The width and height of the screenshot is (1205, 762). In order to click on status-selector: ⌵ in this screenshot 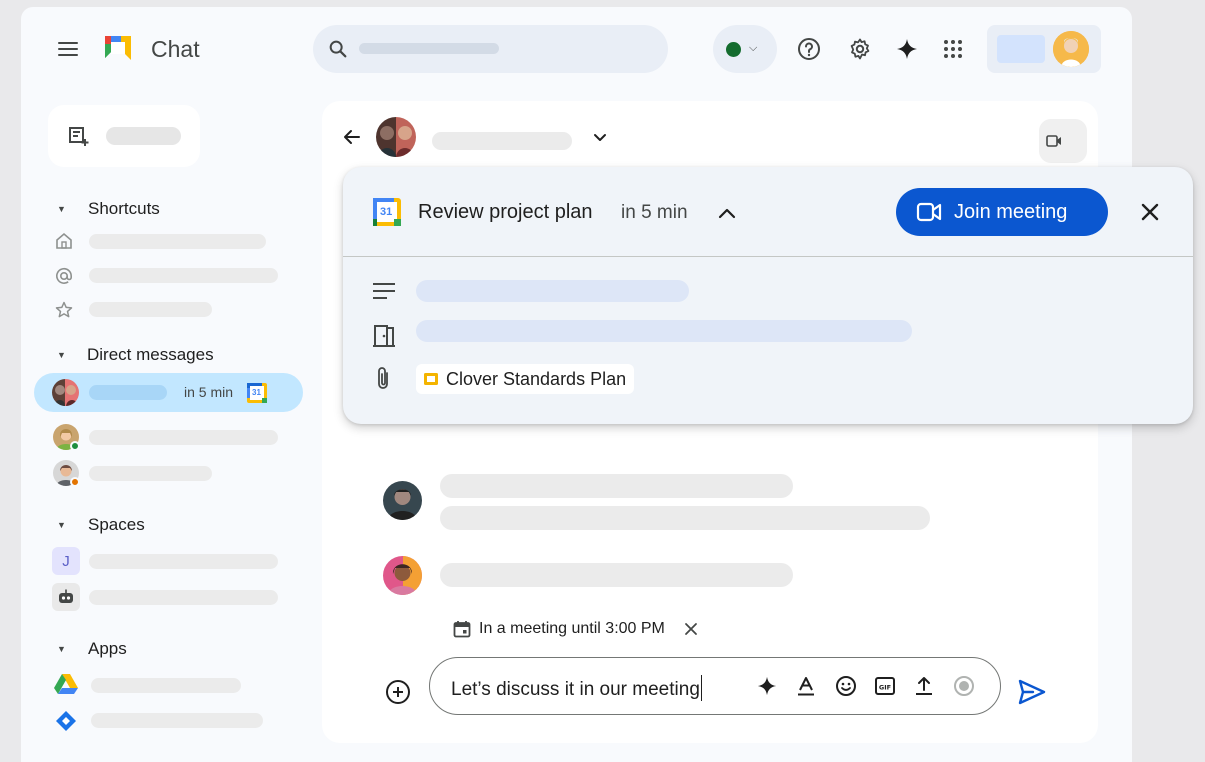, I will do `click(745, 49)`.